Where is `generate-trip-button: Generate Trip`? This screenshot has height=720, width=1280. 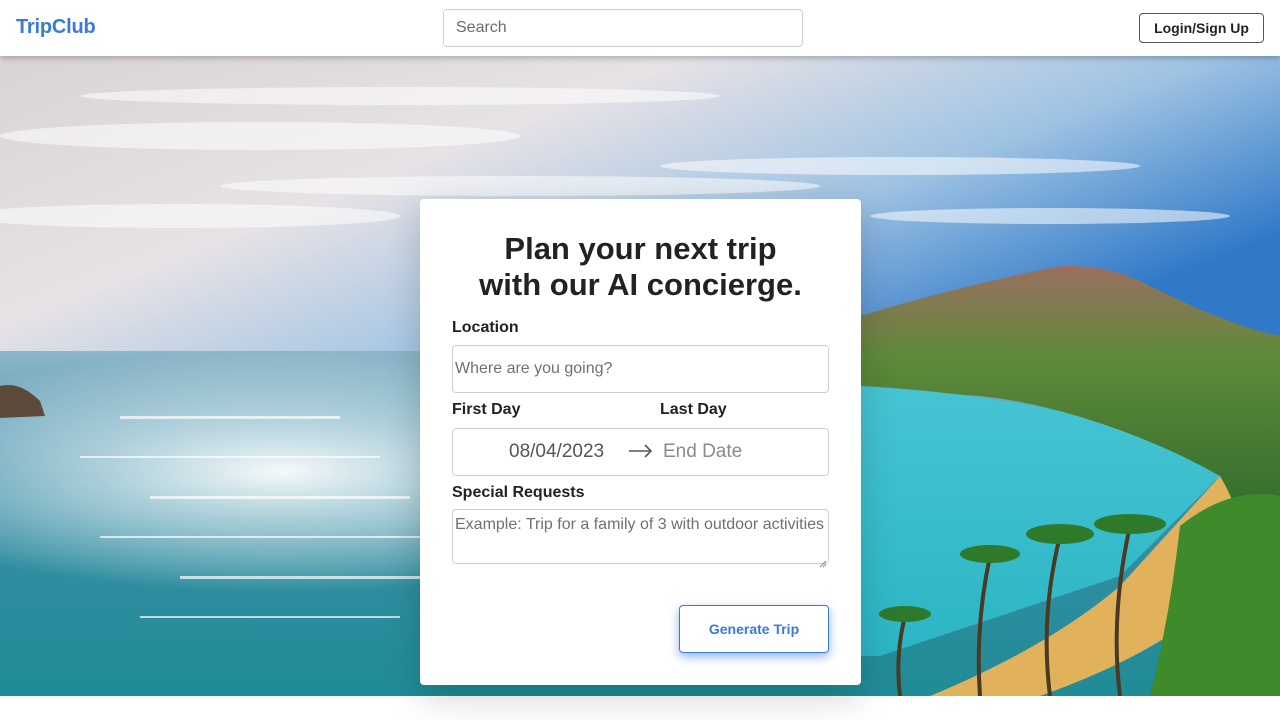 generate-trip-button: Generate Trip is located at coordinates (754, 629).